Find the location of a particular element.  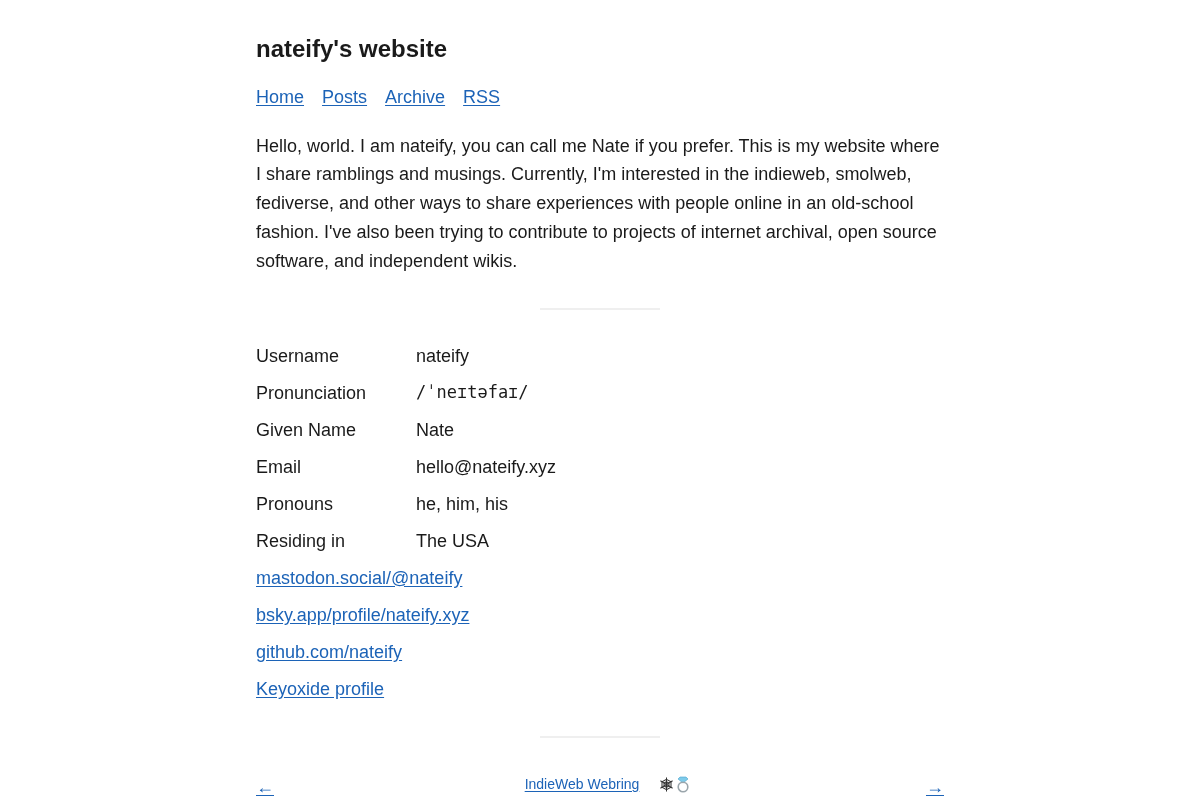

profile-label: Pronouns is located at coordinates (295, 504).